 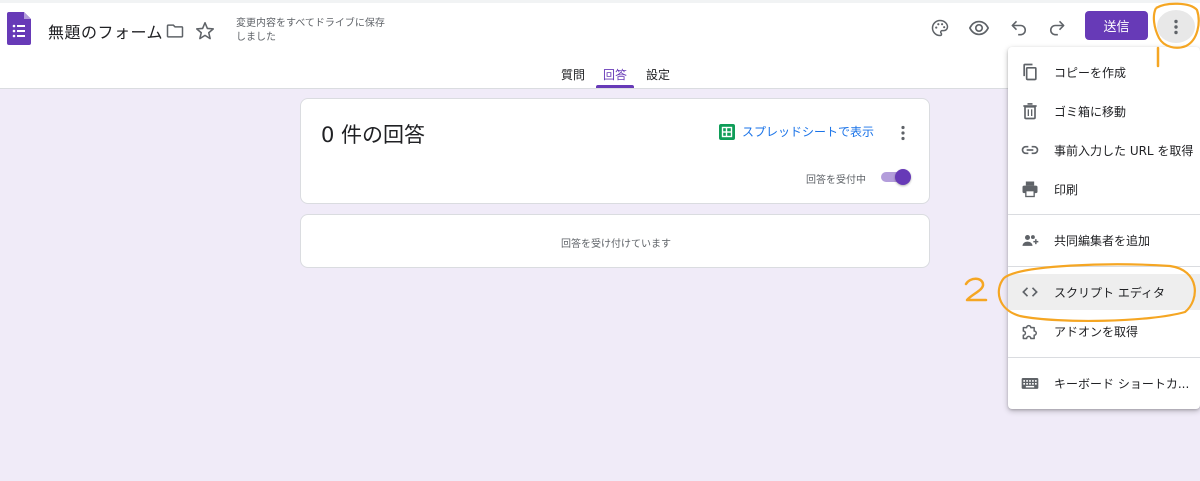 I want to click on link-icon, so click(x=1030, y=150).